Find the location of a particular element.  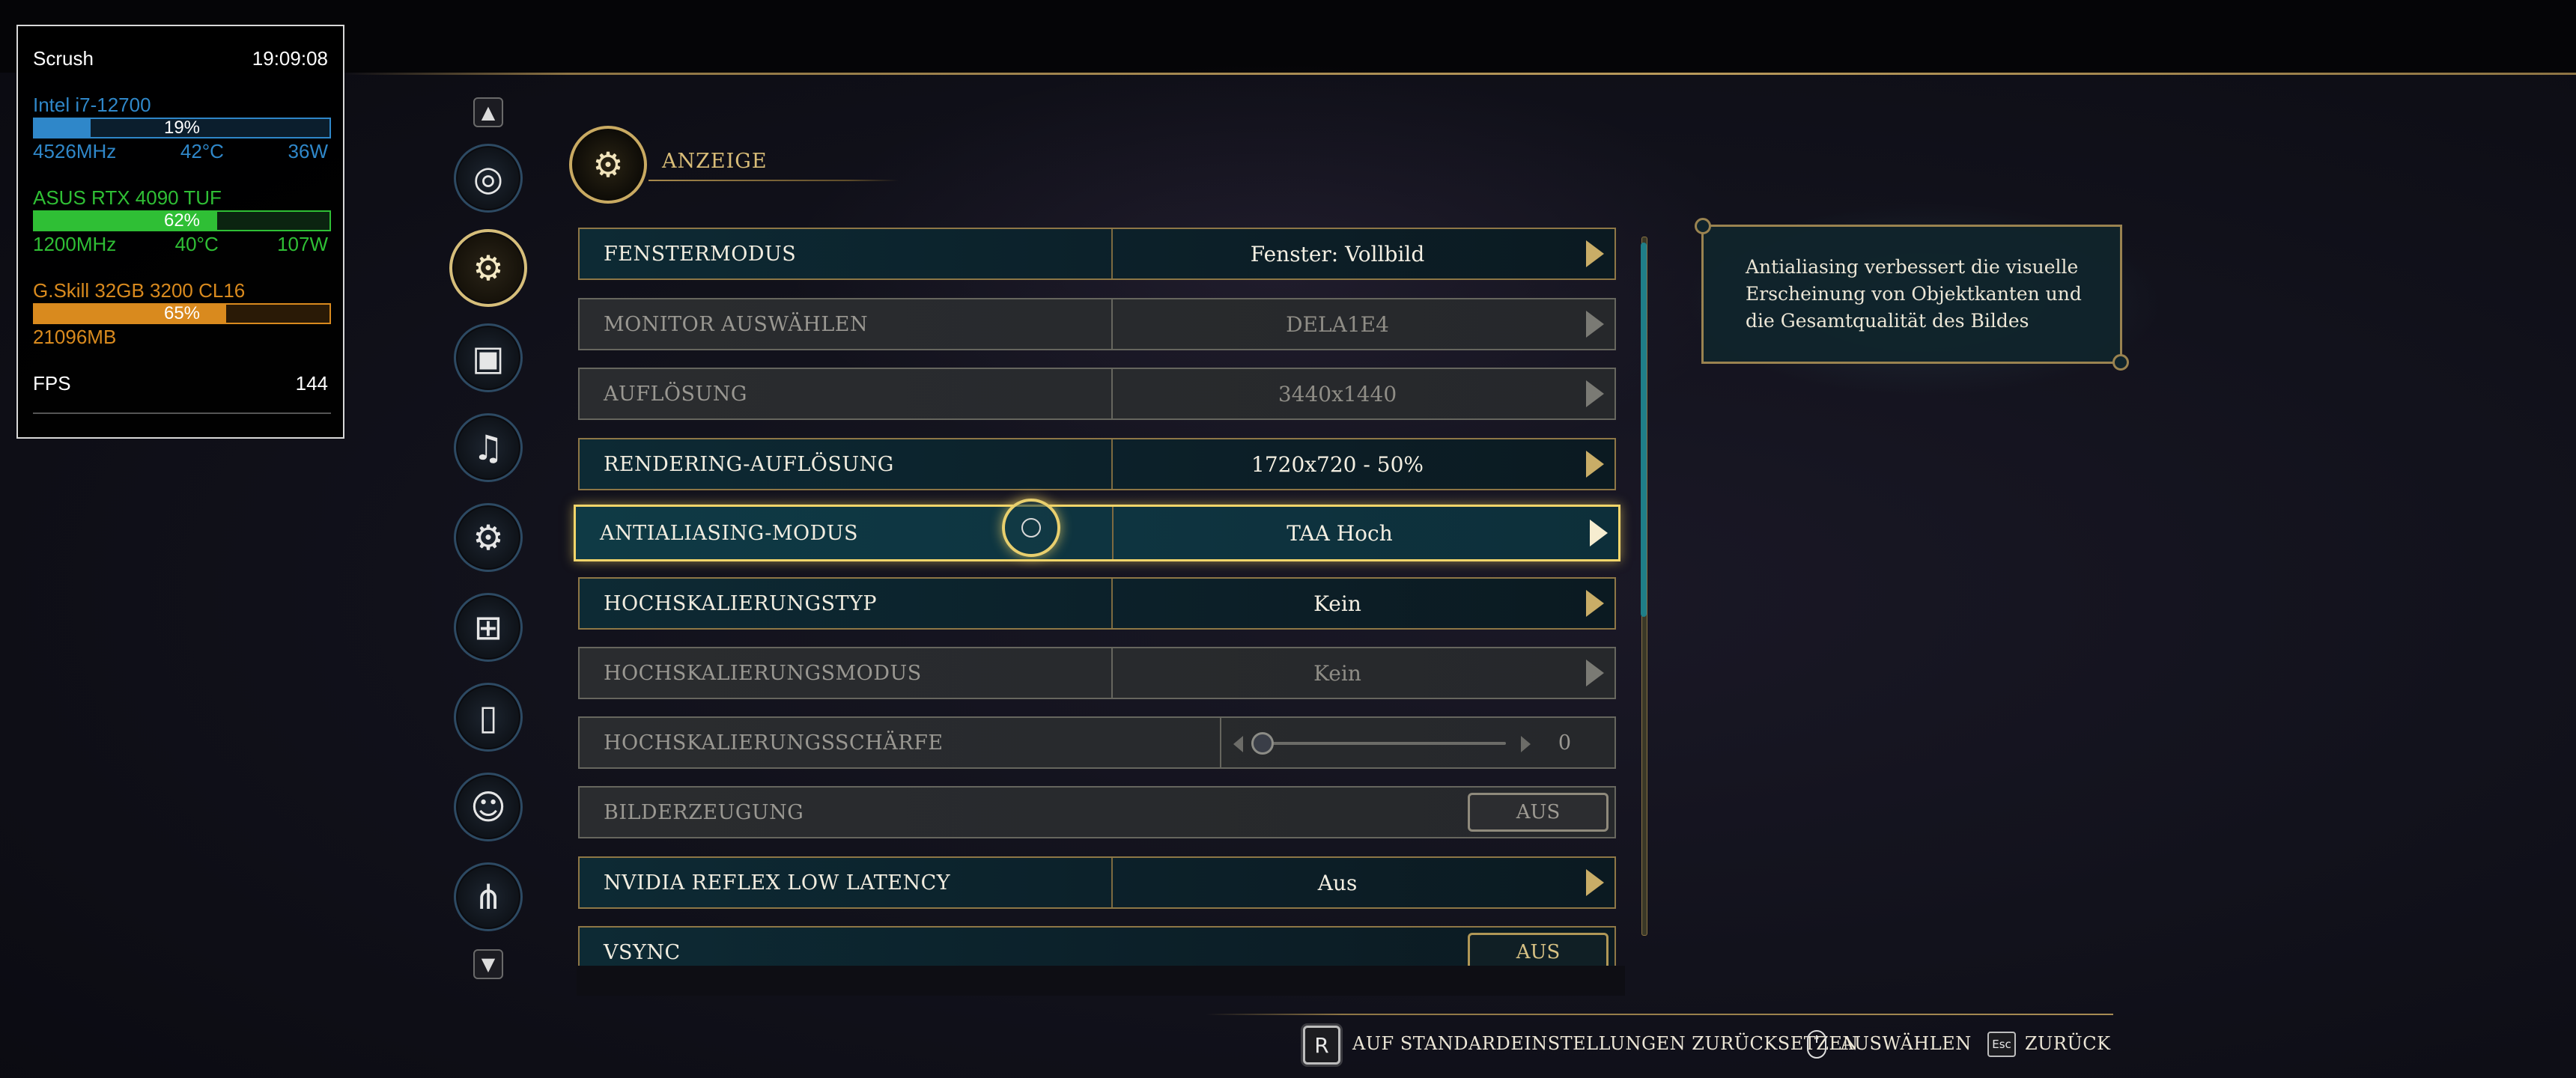

gpu-usage-bar: 62% is located at coordinates (182, 220).